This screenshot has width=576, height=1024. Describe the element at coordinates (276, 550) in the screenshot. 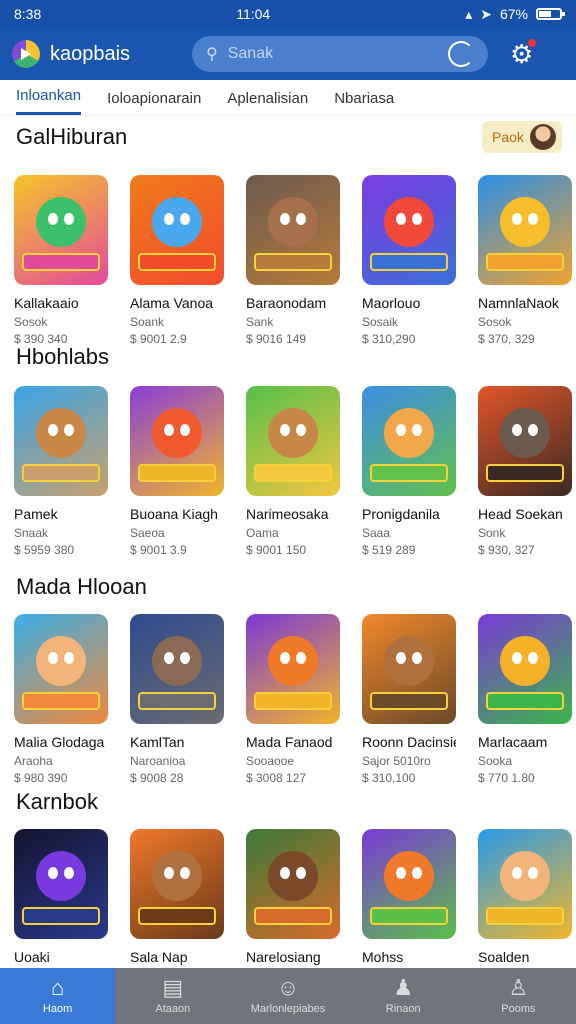

I see `app-price: $ 9001 150` at that location.